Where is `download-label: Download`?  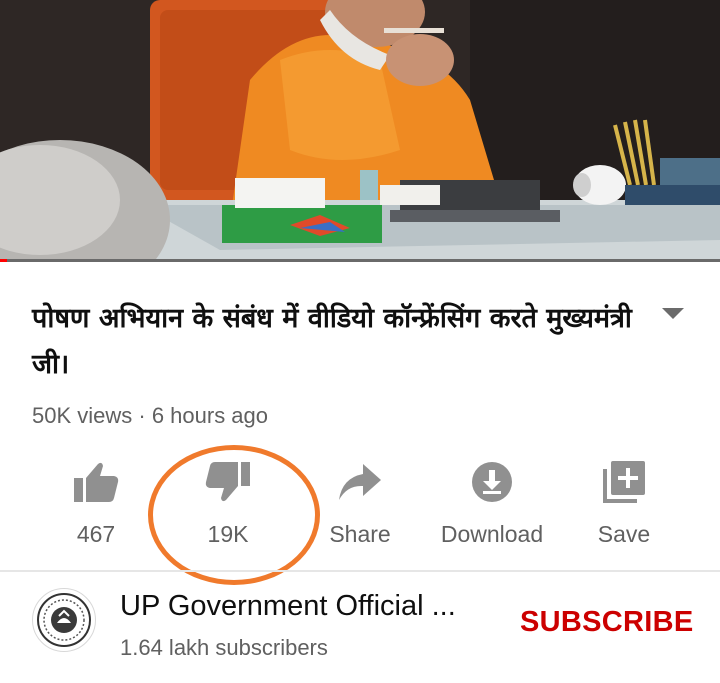
download-label: Download is located at coordinates (492, 534).